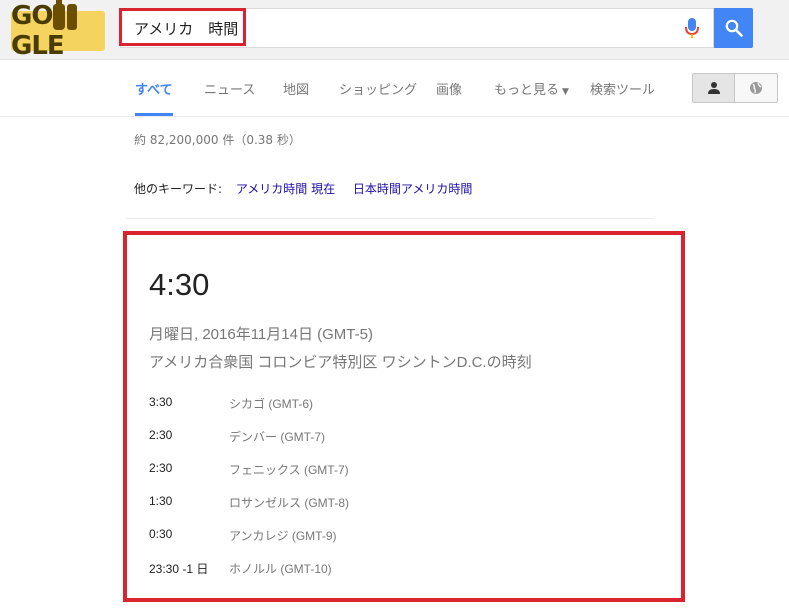 Image resolution: width=789 pixels, height=612 pixels. What do you see at coordinates (161, 402) in the screenshot?
I see `timezone-time: 3:30` at bounding box center [161, 402].